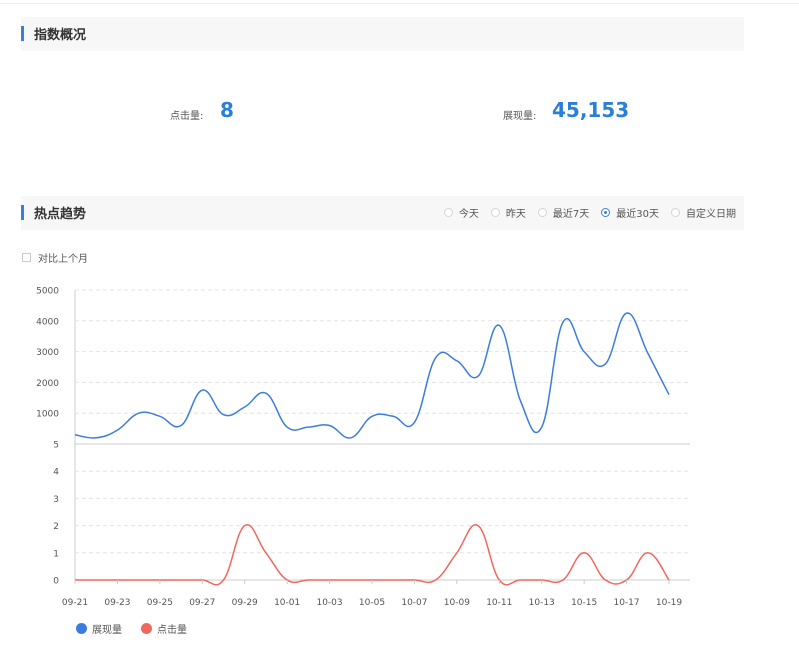  I want to click on series-line-clicks, so click(372, 555).